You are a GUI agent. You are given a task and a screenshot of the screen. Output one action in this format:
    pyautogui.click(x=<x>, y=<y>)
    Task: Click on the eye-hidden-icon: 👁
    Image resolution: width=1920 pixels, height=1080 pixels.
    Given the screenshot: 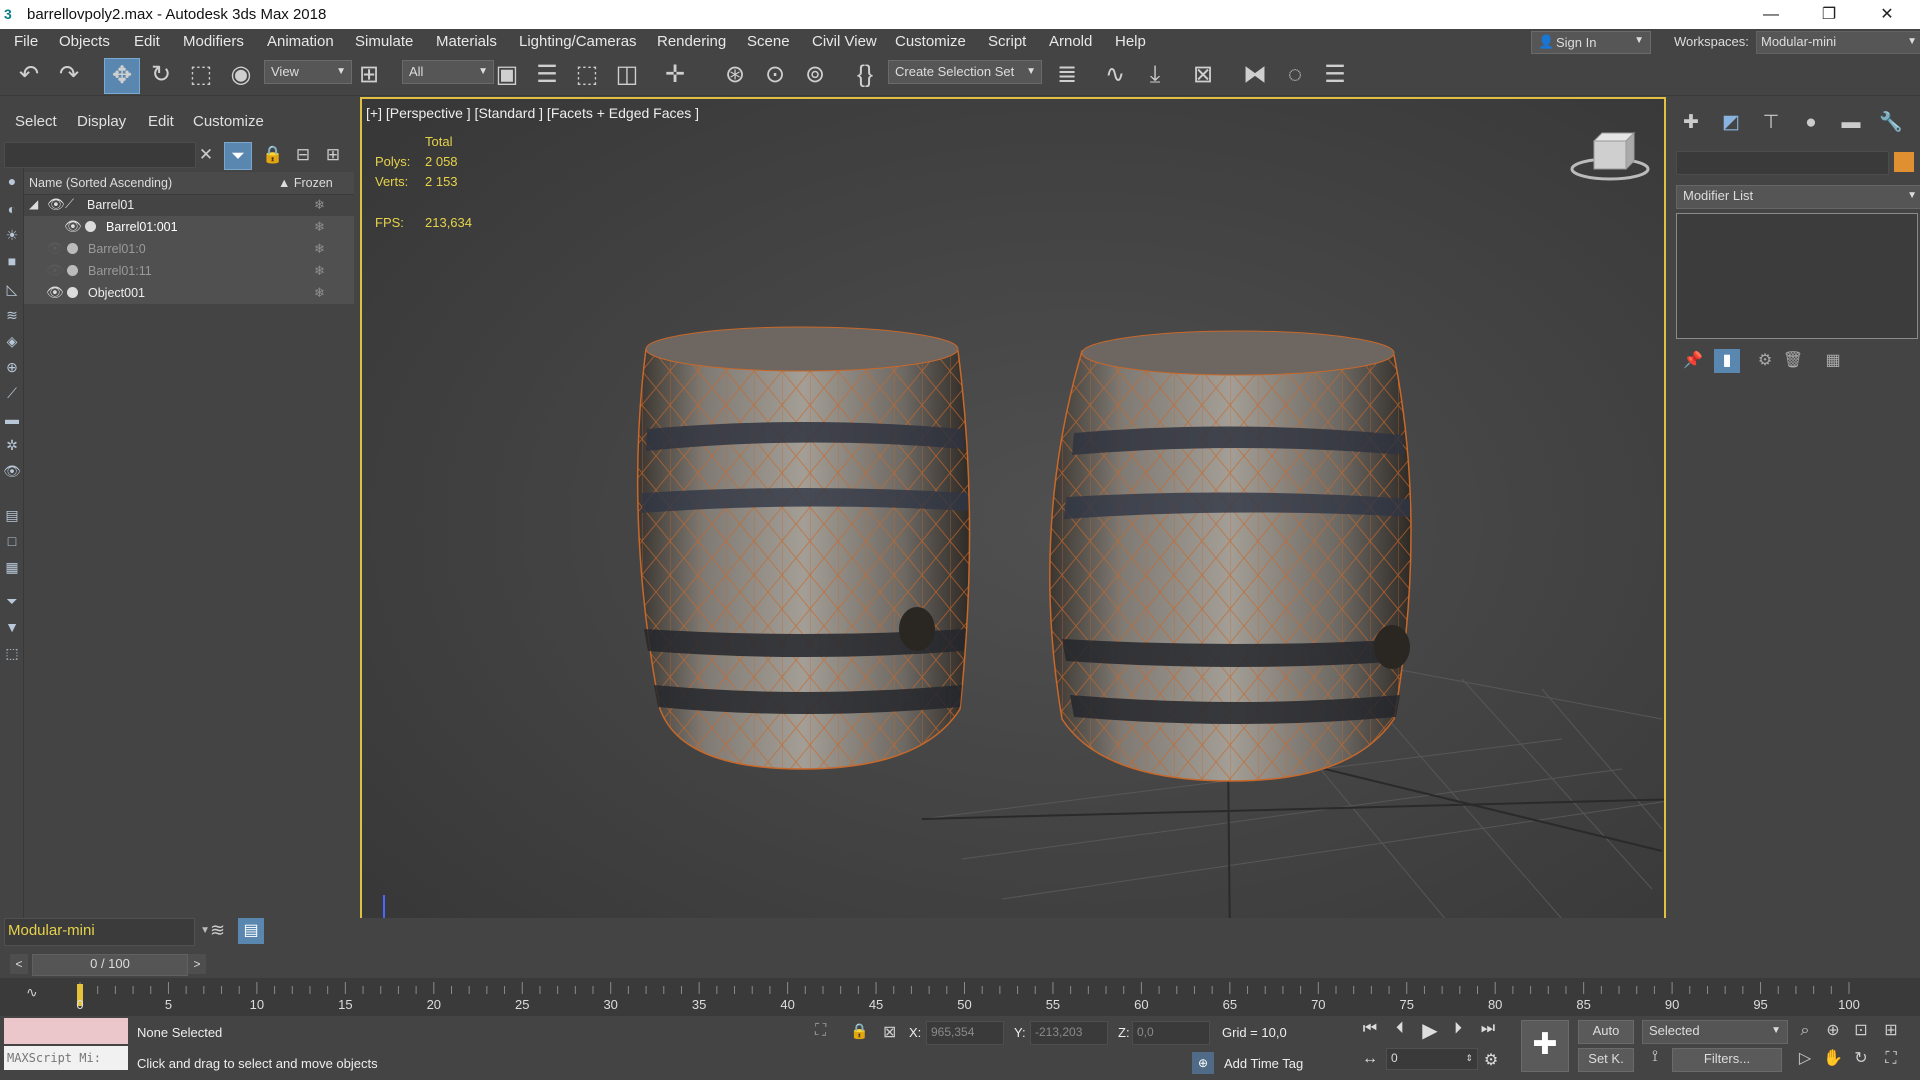 What is the action you would take?
    pyautogui.click(x=55, y=248)
    